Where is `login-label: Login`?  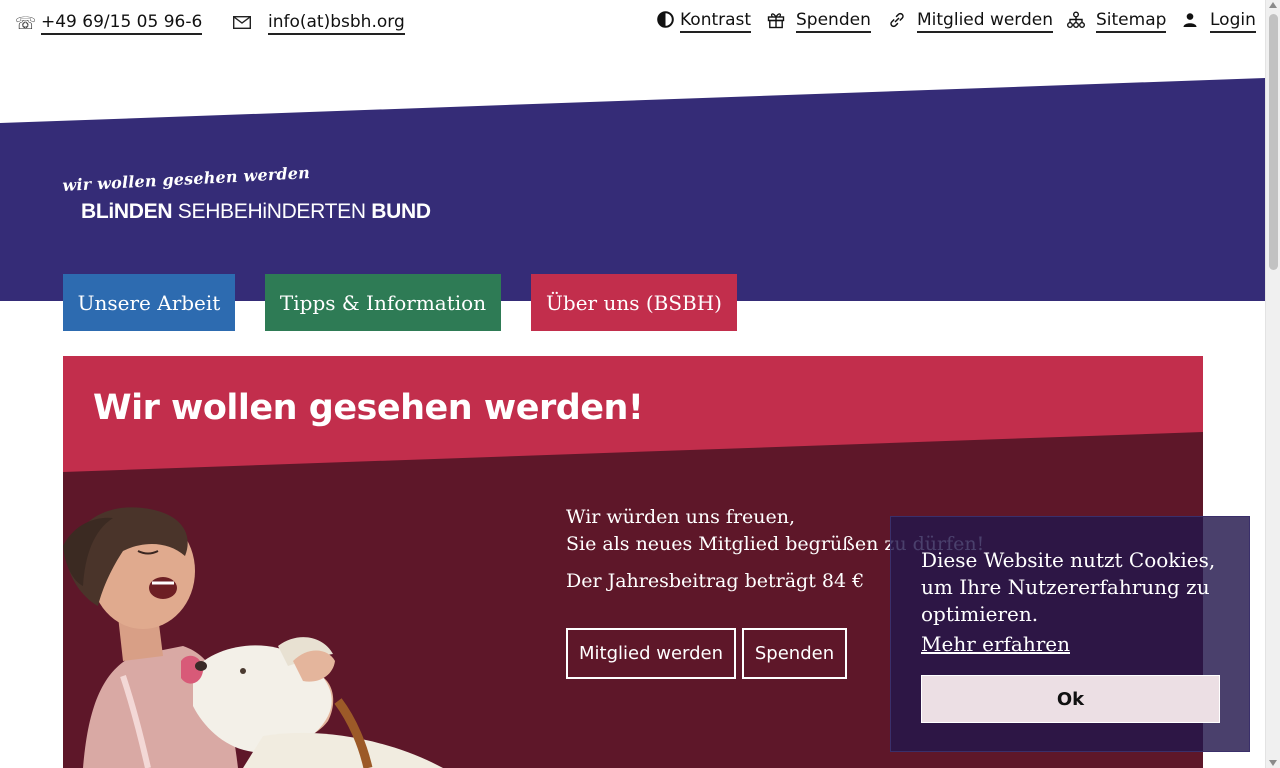
login-label: Login is located at coordinates (1233, 21).